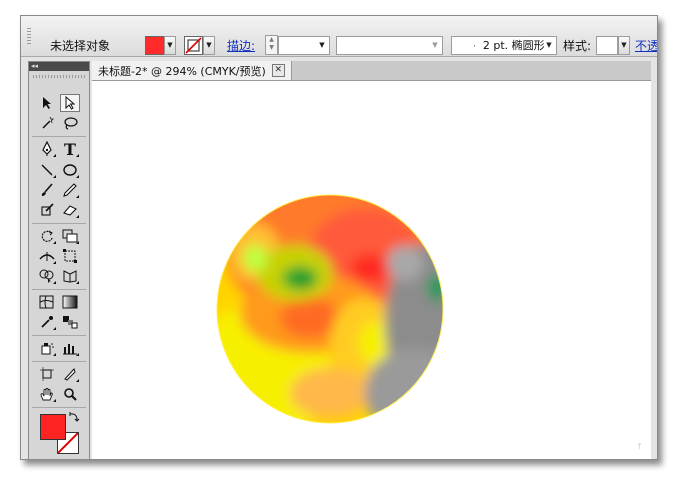  I want to click on ellipse-tool, so click(70, 170).